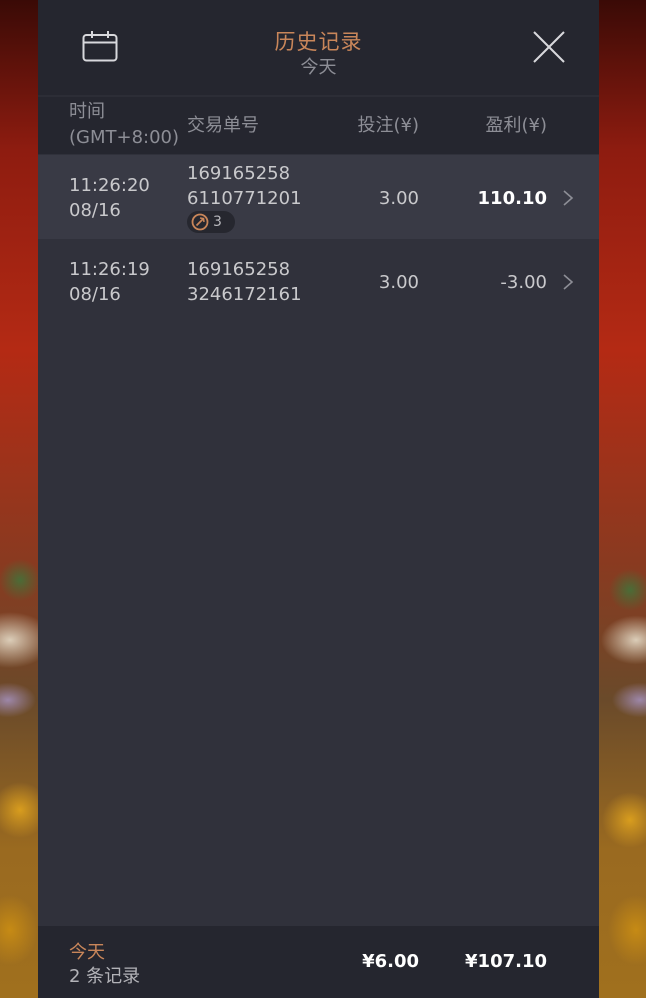  Describe the element at coordinates (523, 282) in the screenshot. I see `row-profit: -3.00` at that location.